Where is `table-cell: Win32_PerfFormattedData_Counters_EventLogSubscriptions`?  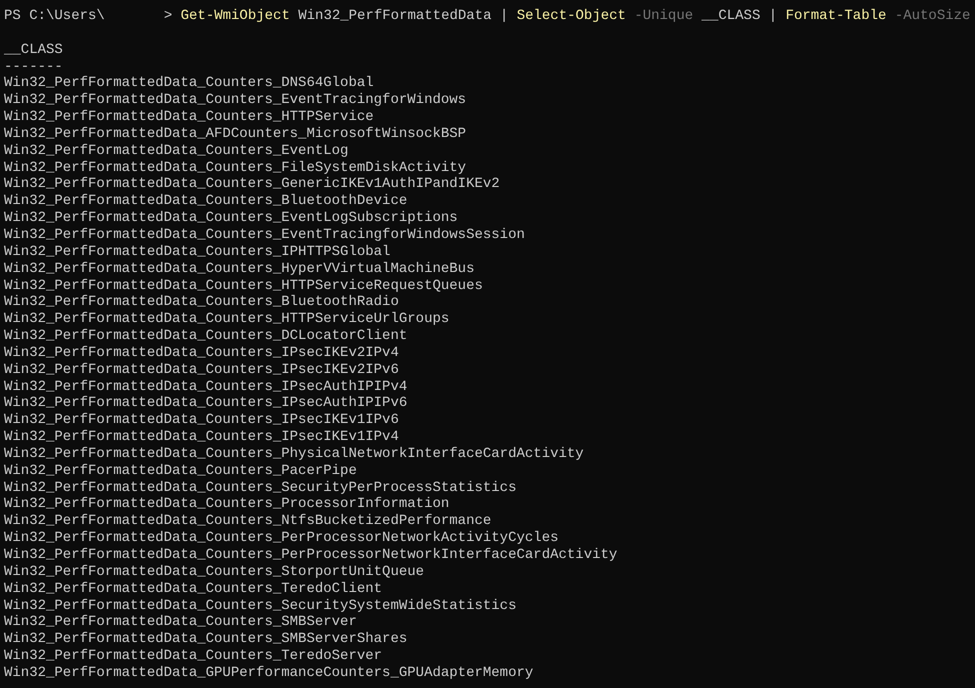 table-cell: Win32_PerfFormattedData_Counters_EventLogSubscriptions is located at coordinates (231, 218).